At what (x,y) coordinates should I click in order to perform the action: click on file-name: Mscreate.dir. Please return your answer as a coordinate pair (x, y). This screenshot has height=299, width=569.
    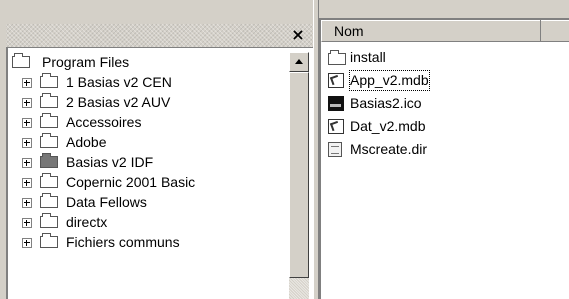
    Looking at the image, I should click on (389, 149).